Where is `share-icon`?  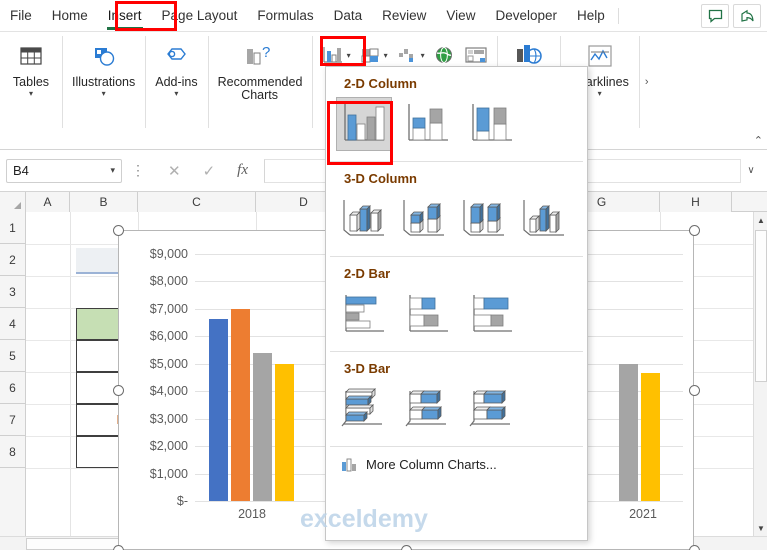 share-icon is located at coordinates (747, 15).